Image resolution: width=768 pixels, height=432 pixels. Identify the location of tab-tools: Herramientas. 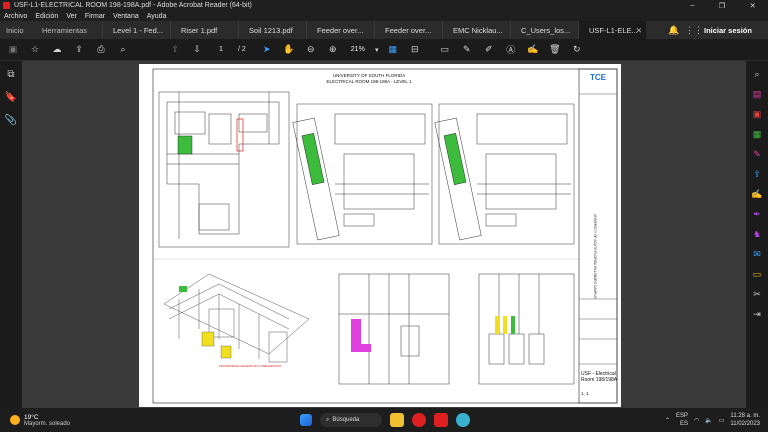
(69, 30).